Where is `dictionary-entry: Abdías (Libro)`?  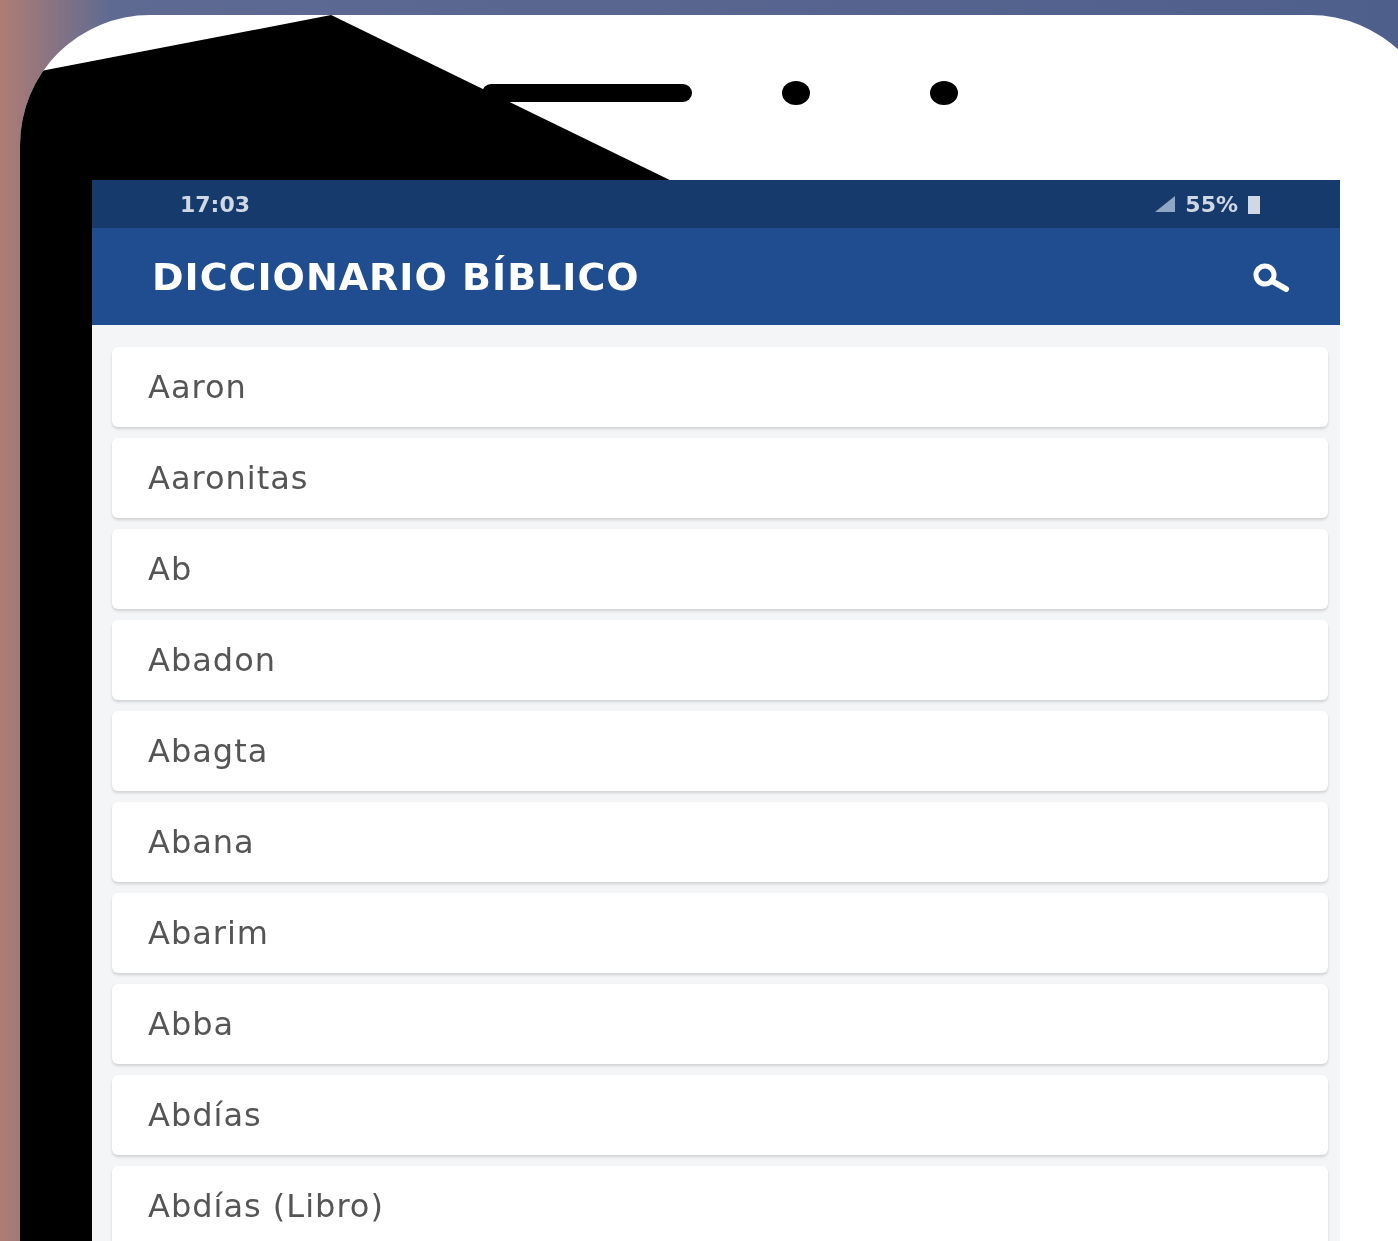 dictionary-entry: Abdías (Libro) is located at coordinates (720, 1203).